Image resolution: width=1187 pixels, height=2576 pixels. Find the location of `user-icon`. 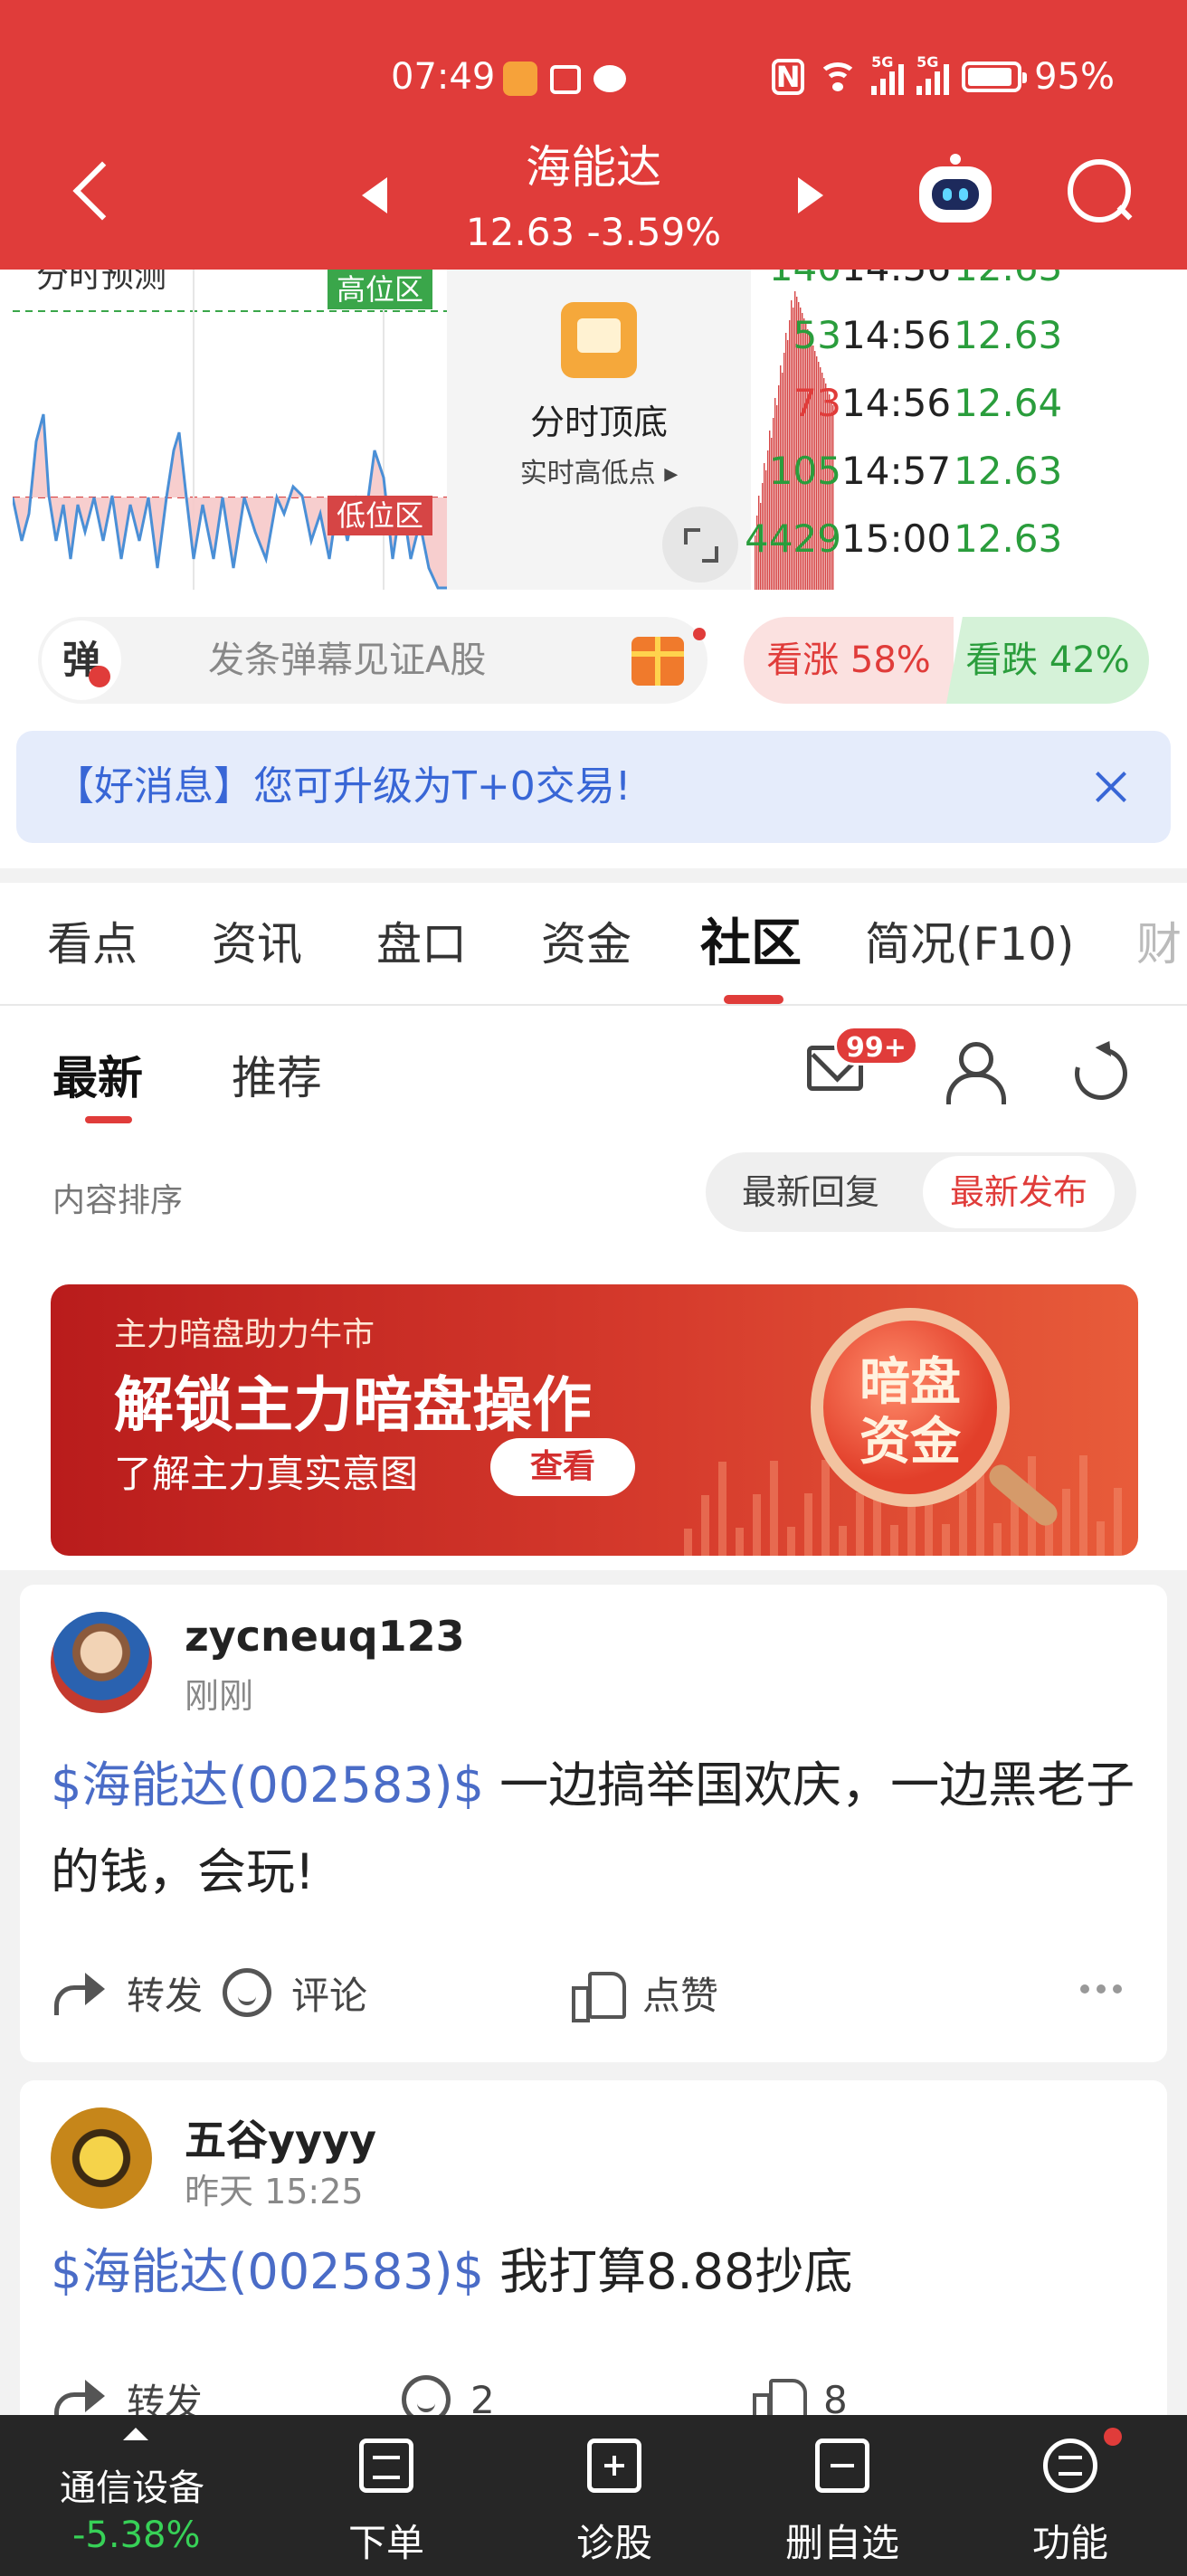

user-icon is located at coordinates (975, 1073).